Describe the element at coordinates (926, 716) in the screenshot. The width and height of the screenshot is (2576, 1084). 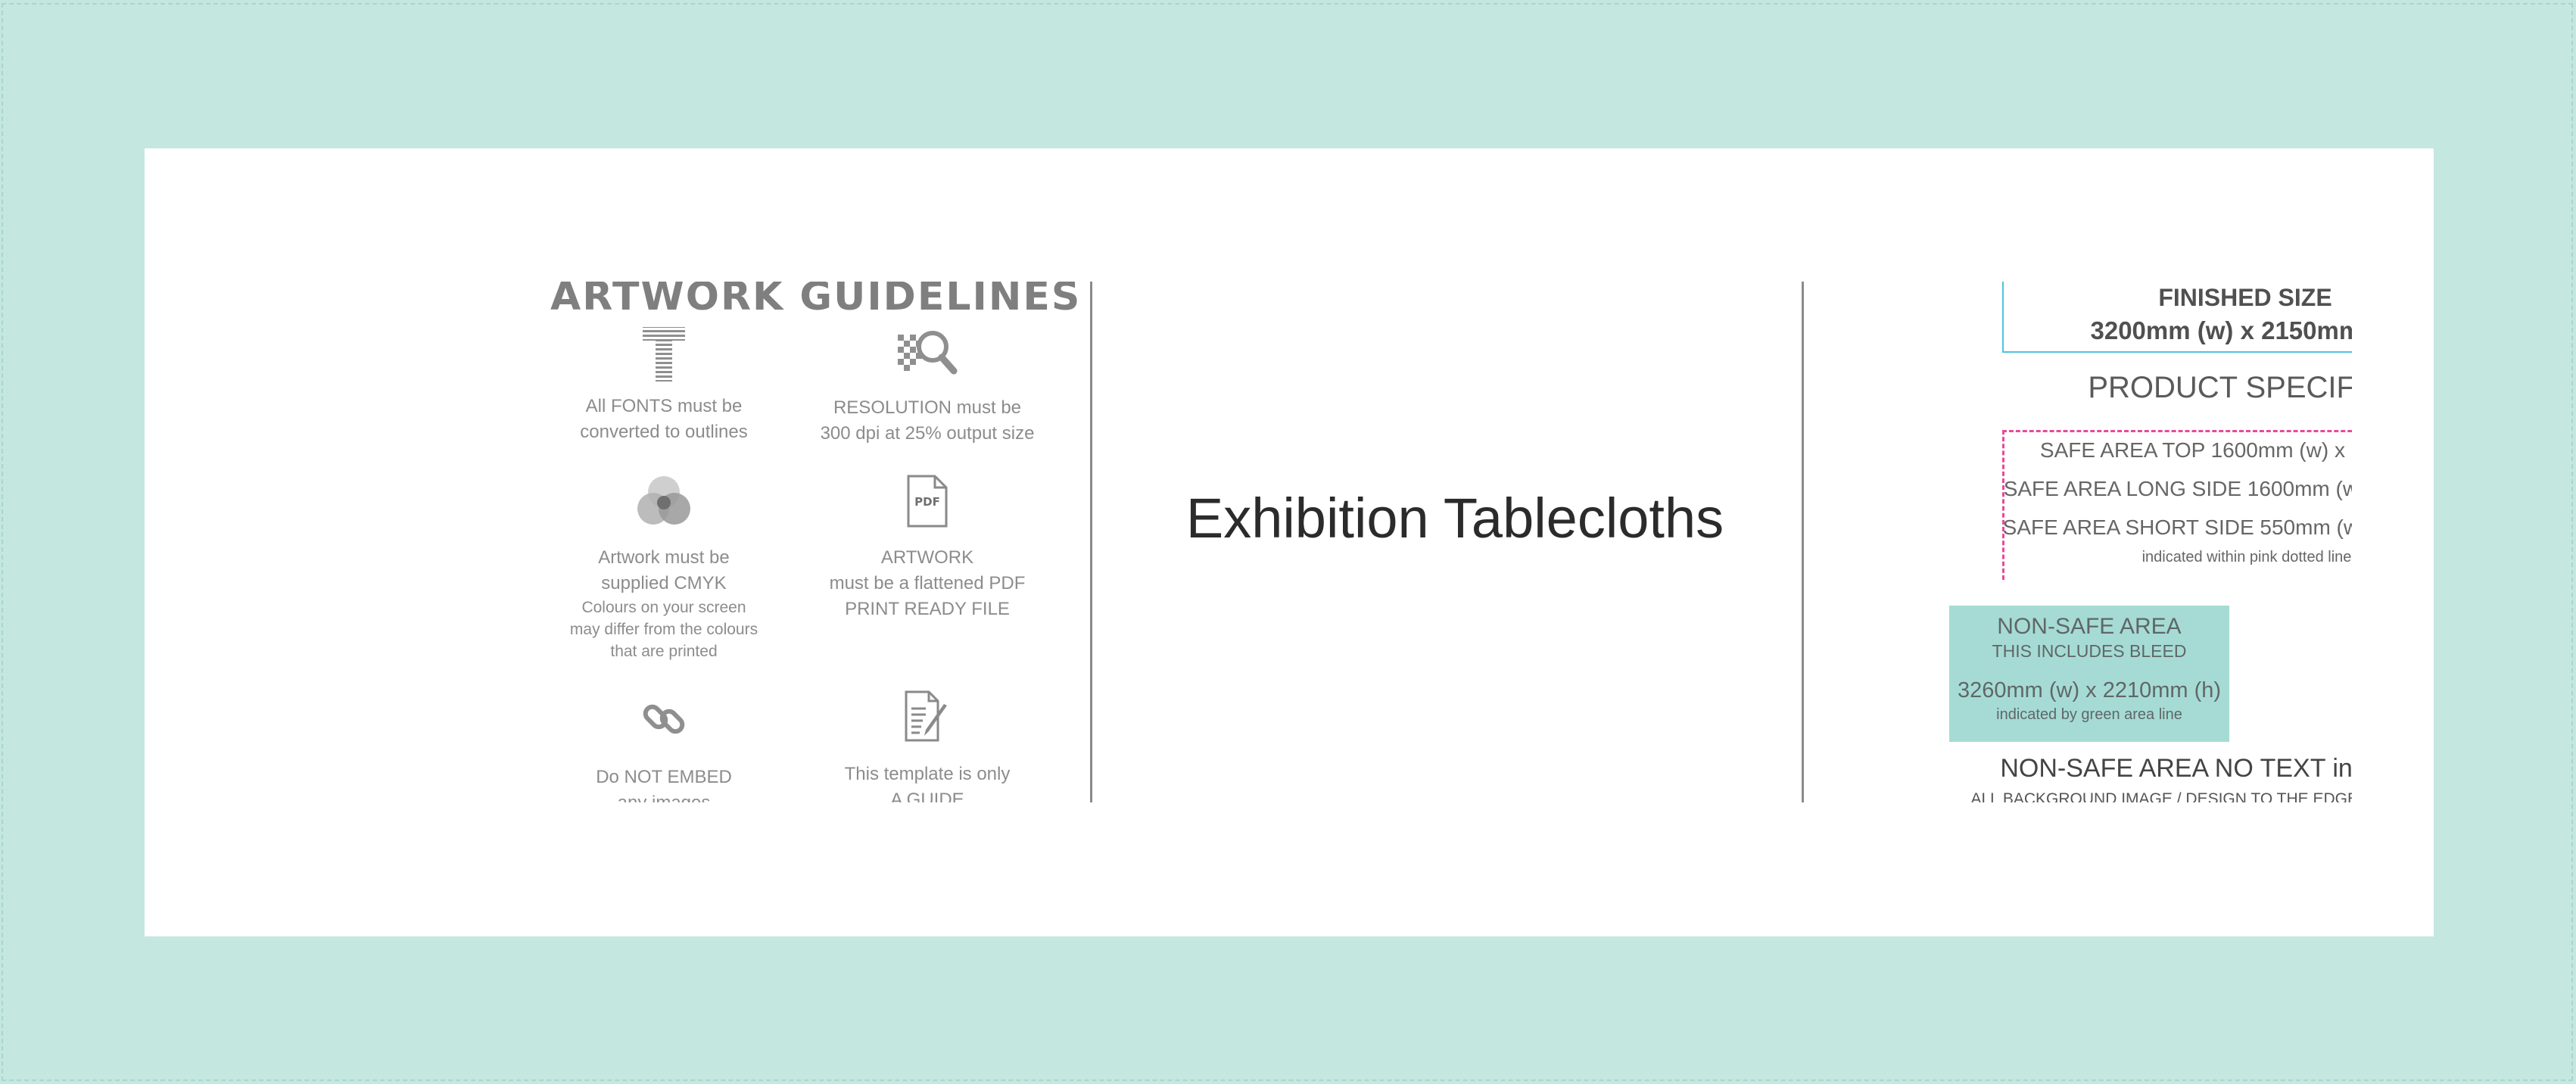
I see `document-edit-icon` at that location.